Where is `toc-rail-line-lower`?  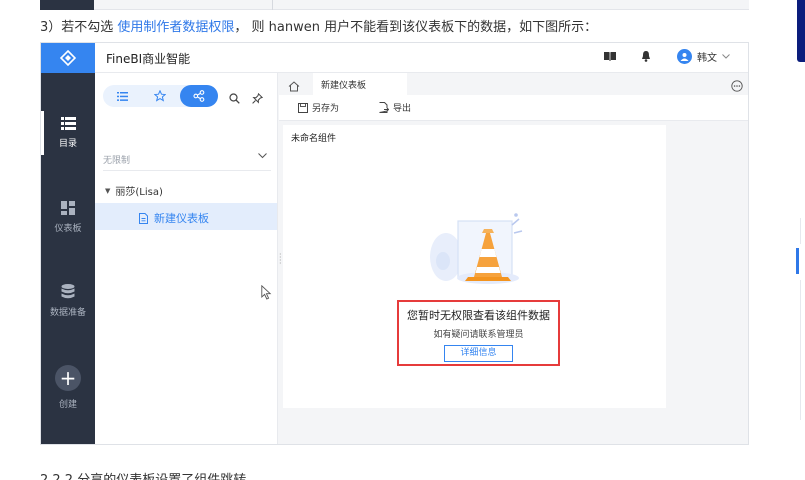
toc-rail-line-lower is located at coordinates (800, 350).